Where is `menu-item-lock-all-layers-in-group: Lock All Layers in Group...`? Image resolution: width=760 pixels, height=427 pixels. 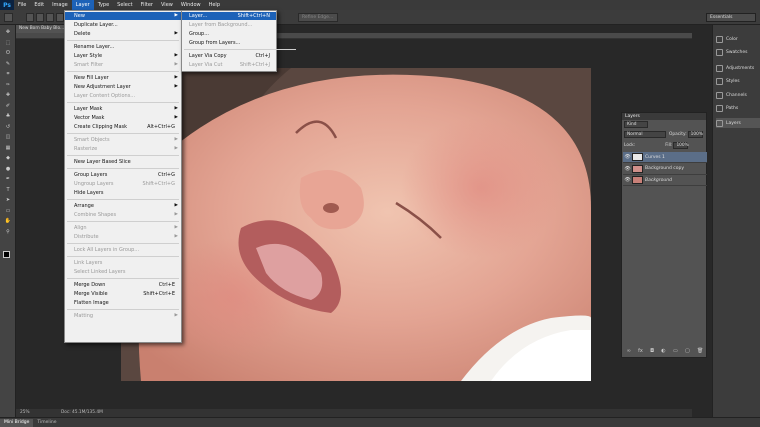
menu-item-lock-all-layers-in-group: Lock All Layers in Group... is located at coordinates (123, 250).